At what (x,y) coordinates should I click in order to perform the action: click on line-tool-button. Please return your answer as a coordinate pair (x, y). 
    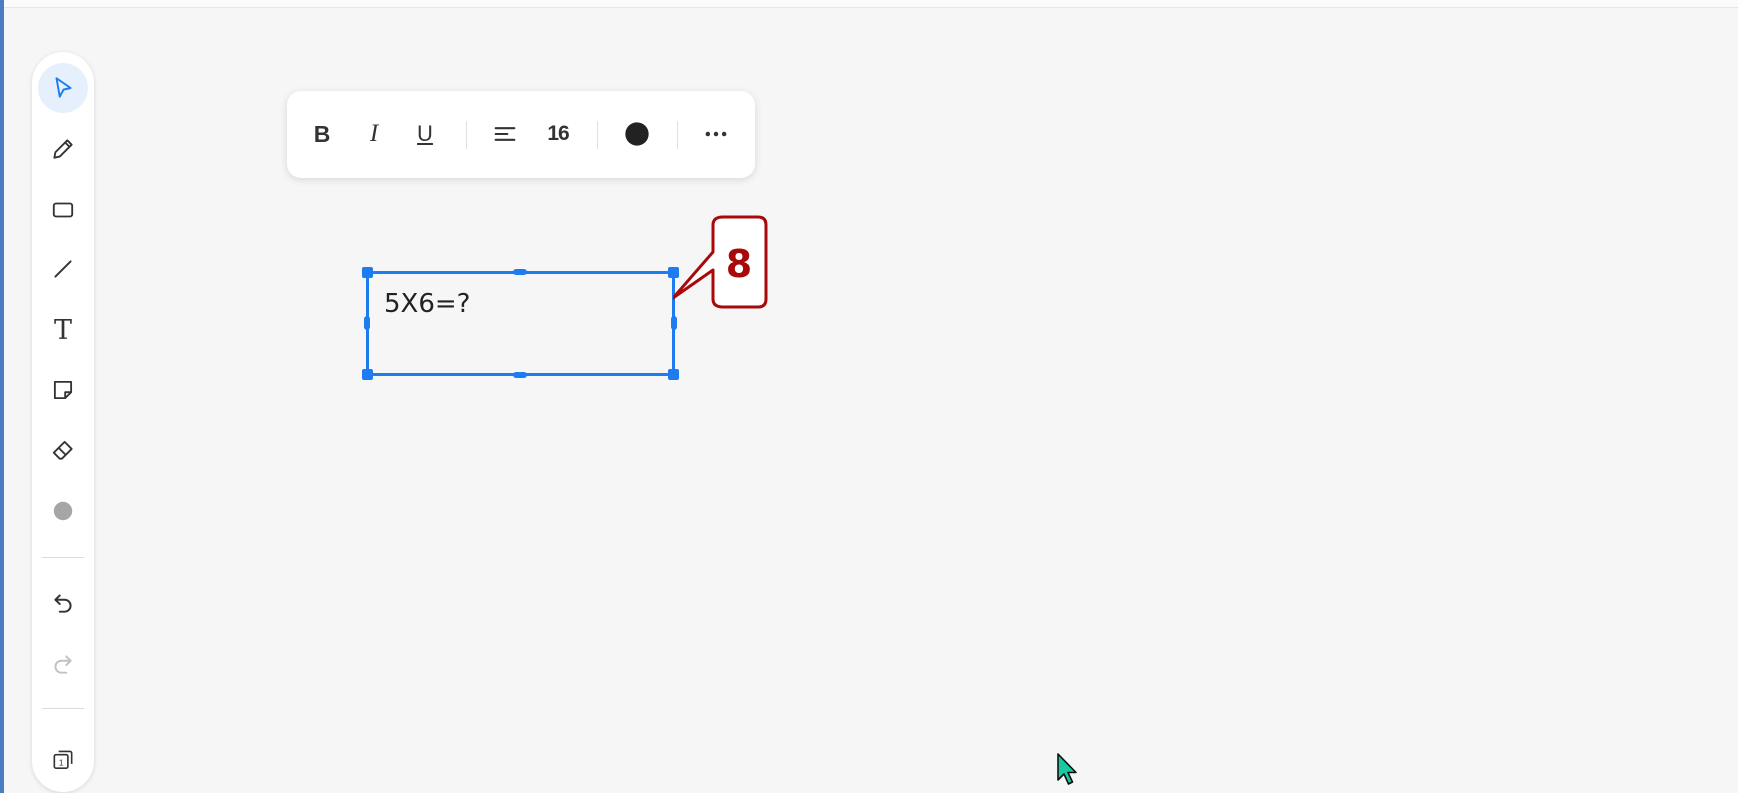
    Looking at the image, I should click on (63, 269).